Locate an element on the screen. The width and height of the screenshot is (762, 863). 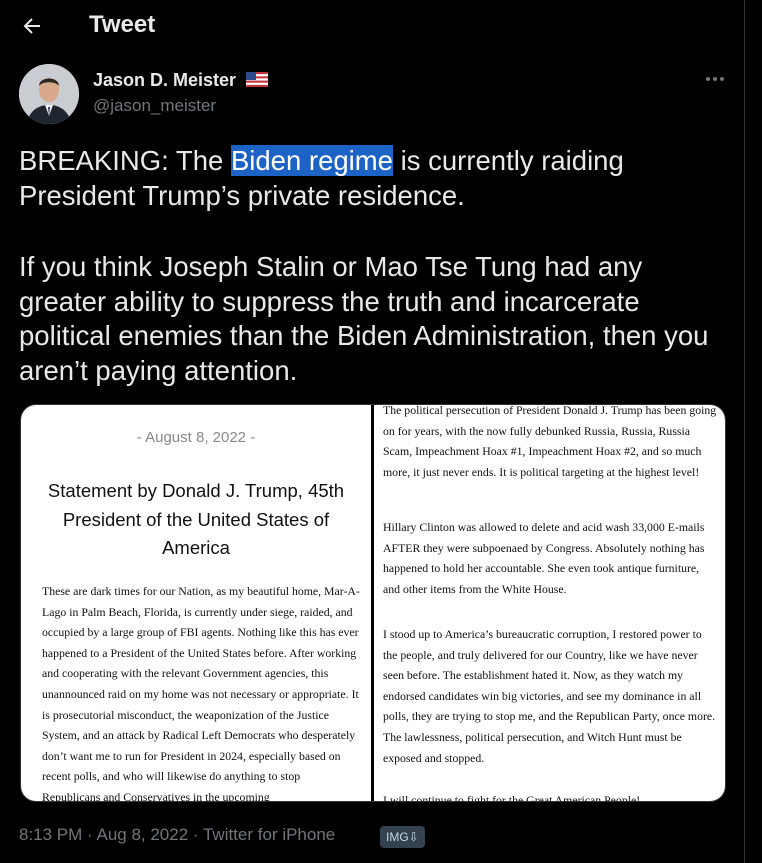
avatar-image is located at coordinates (49, 94).